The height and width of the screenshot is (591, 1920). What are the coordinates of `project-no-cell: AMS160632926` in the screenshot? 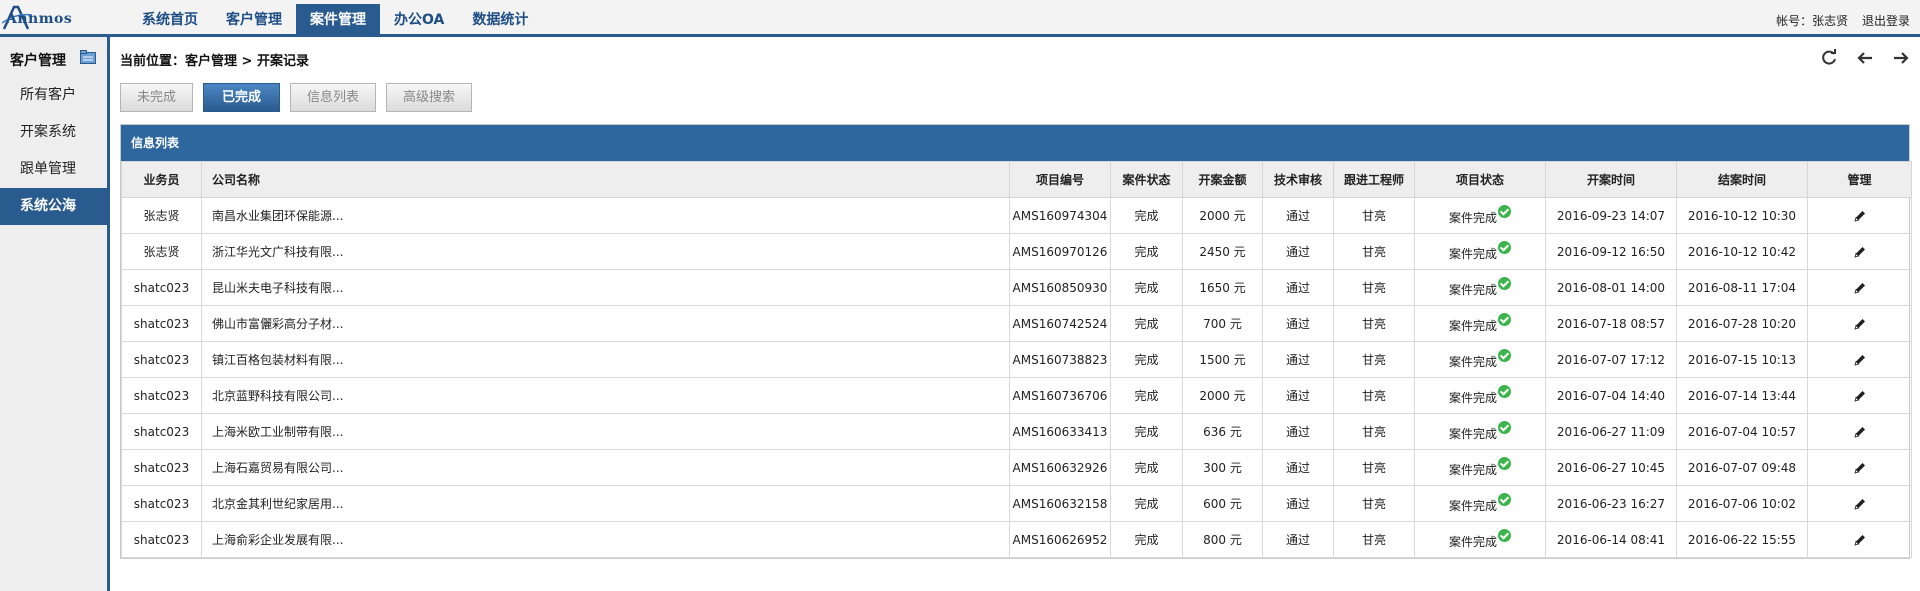 It's located at (1060, 467).